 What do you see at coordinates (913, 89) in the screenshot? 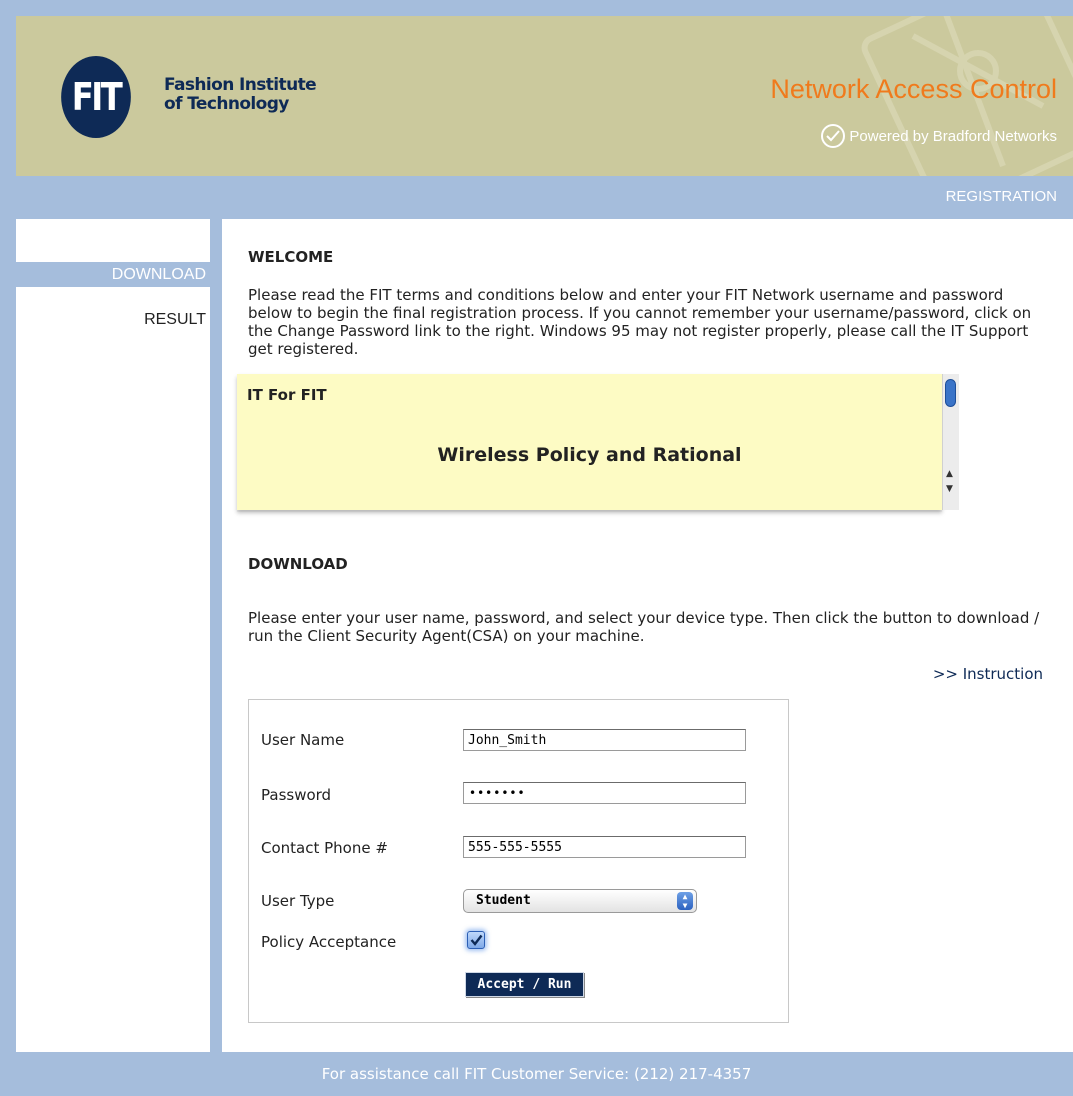
I see `app-title: Network Access Control` at bounding box center [913, 89].